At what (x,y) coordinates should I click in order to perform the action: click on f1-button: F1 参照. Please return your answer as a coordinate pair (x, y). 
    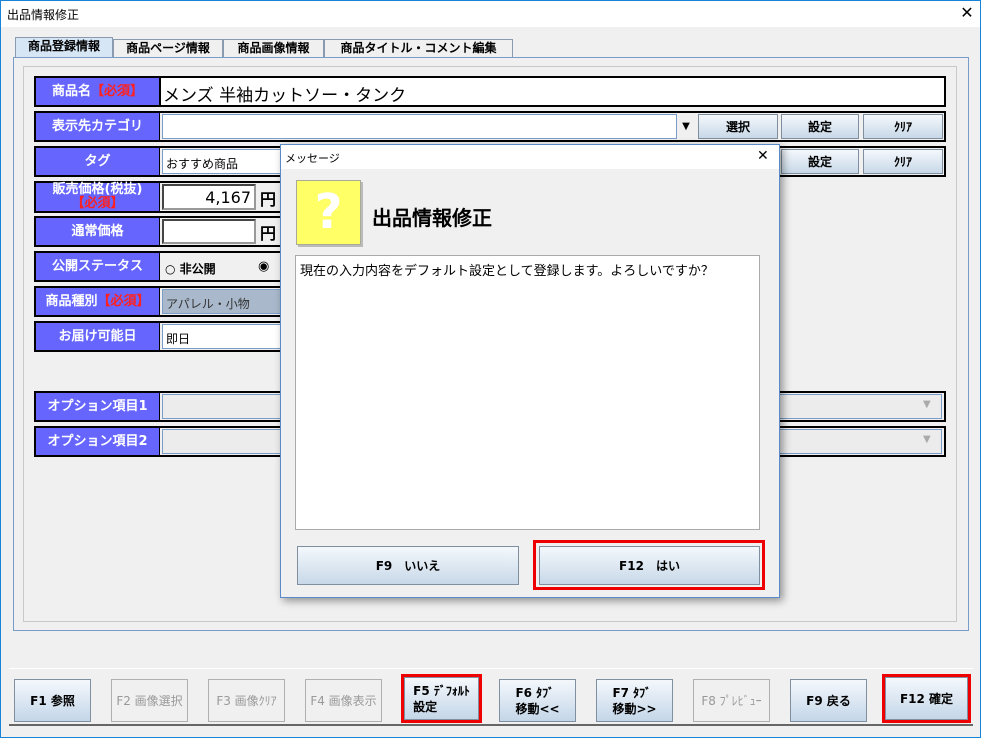
    Looking at the image, I should click on (52, 700).